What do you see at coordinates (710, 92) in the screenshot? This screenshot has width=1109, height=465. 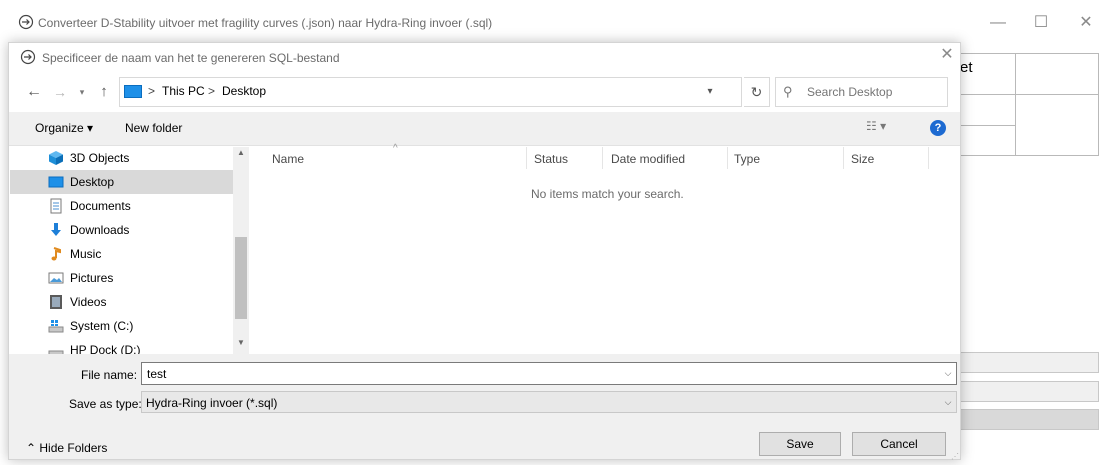 I see `address-dropdown-chevron-icon: ▾` at bounding box center [710, 92].